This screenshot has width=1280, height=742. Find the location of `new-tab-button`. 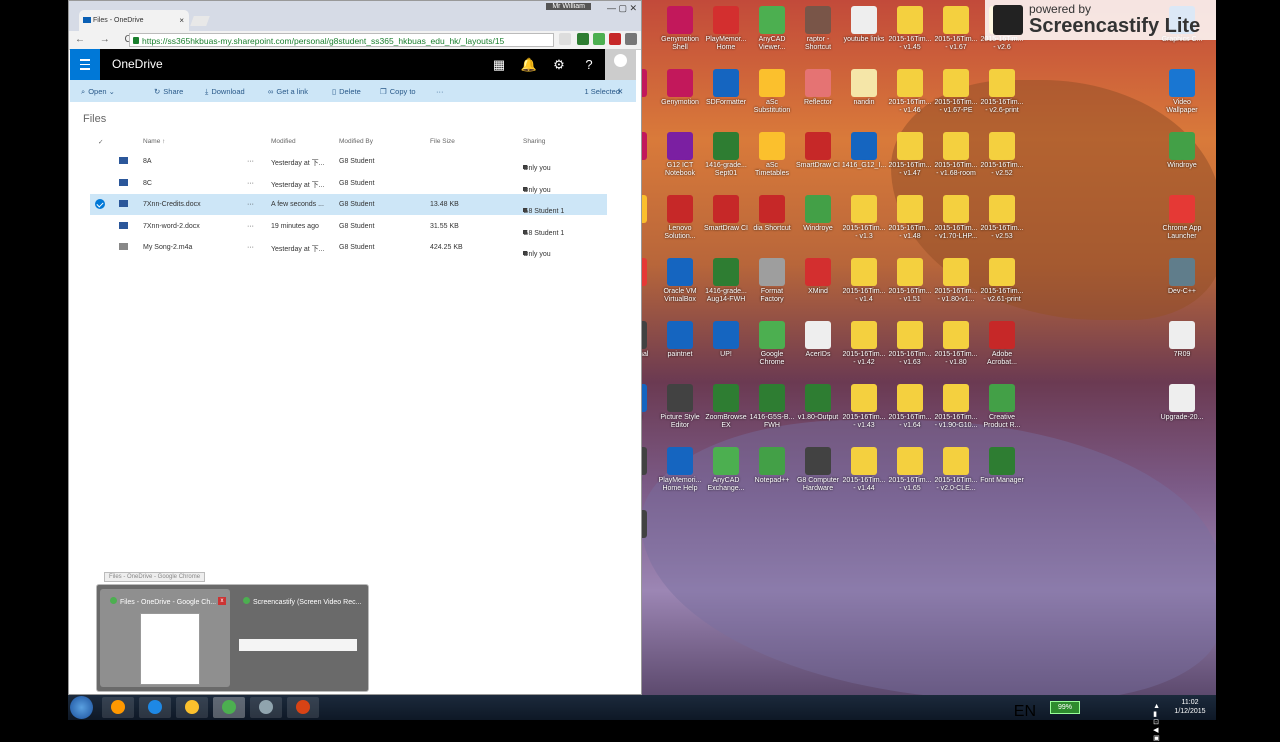

new-tab-button is located at coordinates (200, 21).